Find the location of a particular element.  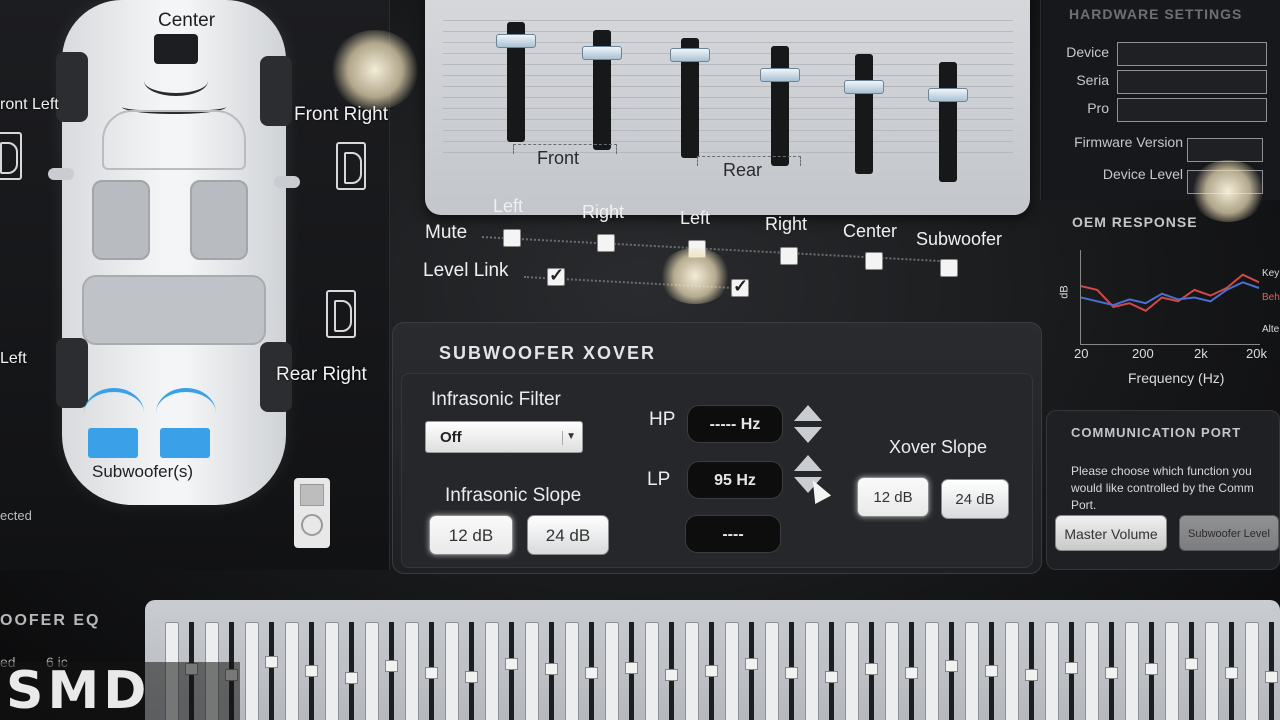

front-left-wheel is located at coordinates (72, 87).